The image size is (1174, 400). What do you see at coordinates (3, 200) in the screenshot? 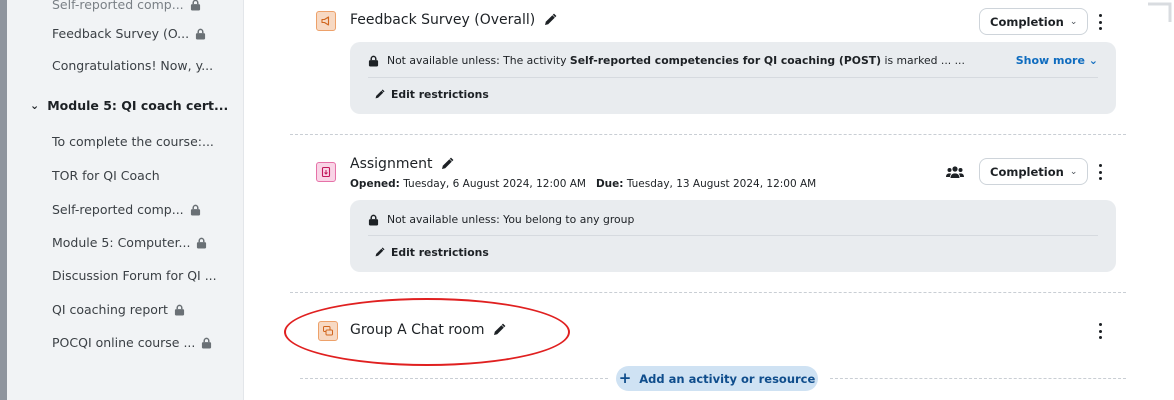
I see `drawer-scrollbar` at bounding box center [3, 200].